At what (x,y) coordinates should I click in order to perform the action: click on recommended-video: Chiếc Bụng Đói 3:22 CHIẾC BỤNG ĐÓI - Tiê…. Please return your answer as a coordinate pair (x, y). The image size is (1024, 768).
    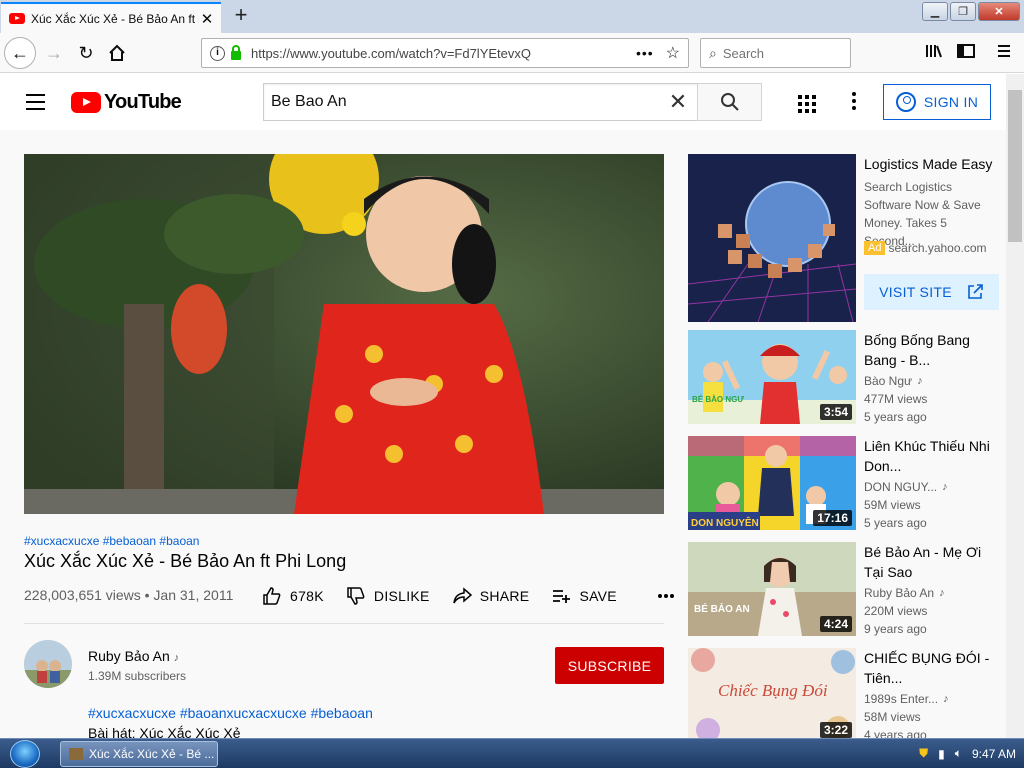
    Looking at the image, I should click on (843, 693).